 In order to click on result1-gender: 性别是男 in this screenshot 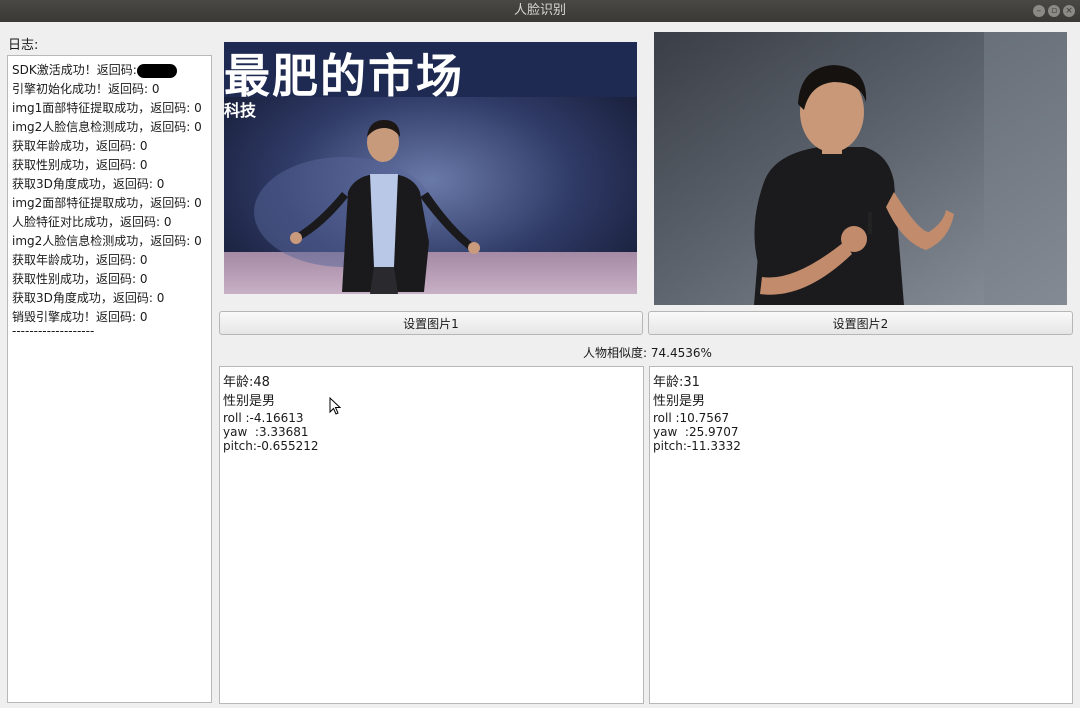, I will do `click(249, 401)`.